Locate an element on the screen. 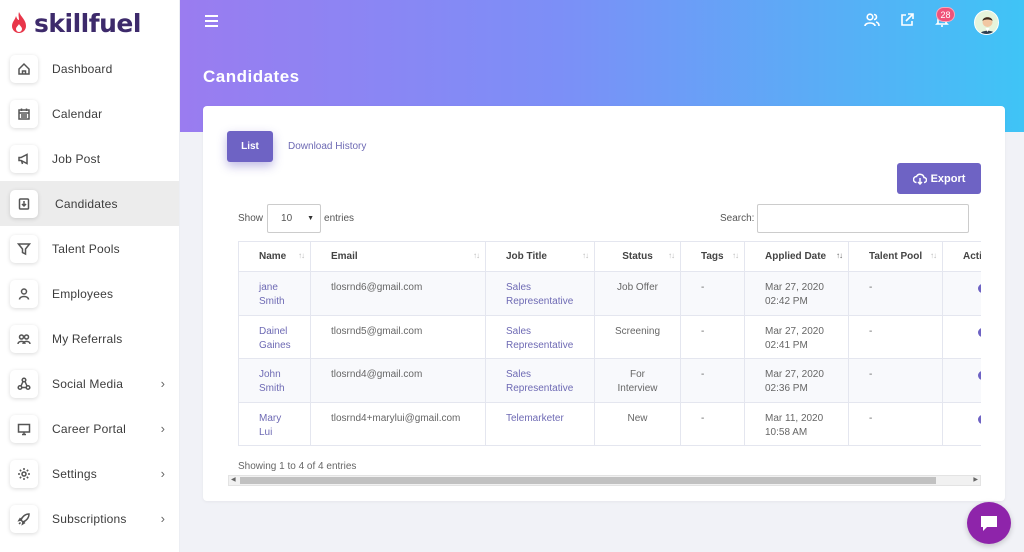 This screenshot has height=552, width=1024. cloud-download-icon is located at coordinates (919, 179).